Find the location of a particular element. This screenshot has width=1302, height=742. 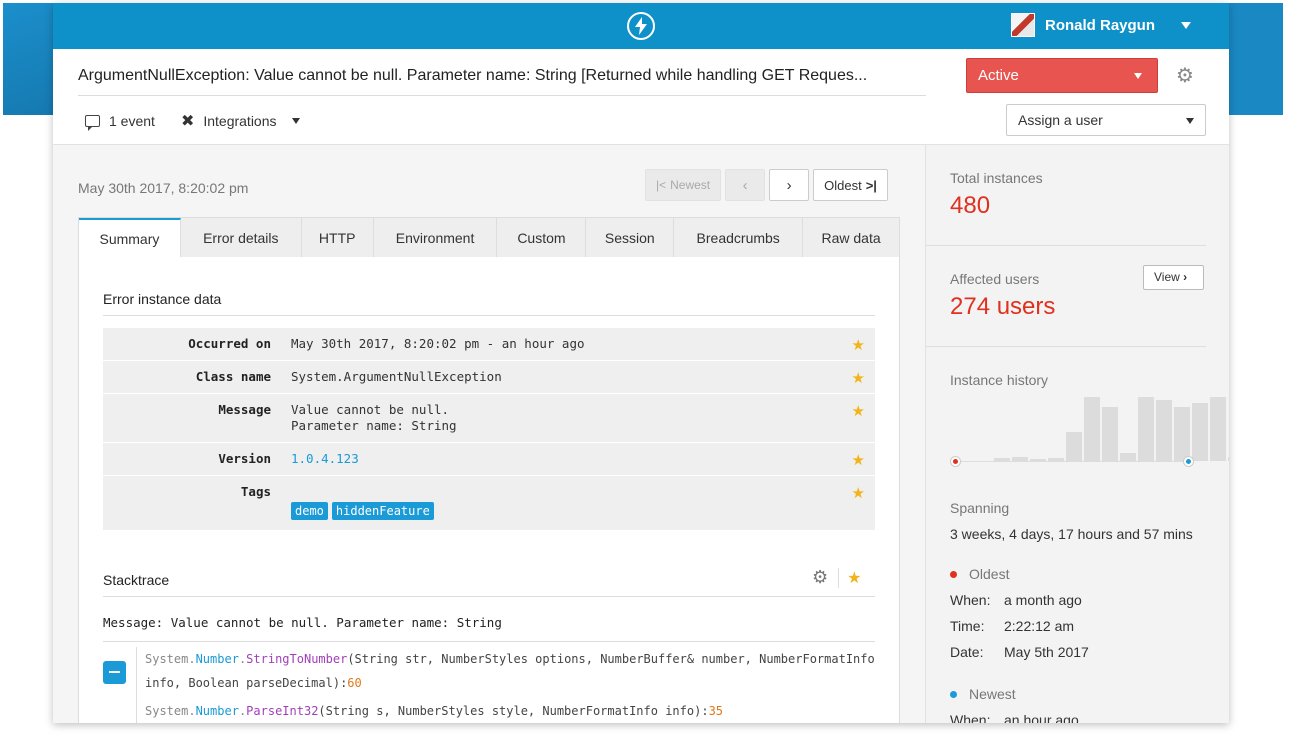

oldest-marker is located at coordinates (955, 461).